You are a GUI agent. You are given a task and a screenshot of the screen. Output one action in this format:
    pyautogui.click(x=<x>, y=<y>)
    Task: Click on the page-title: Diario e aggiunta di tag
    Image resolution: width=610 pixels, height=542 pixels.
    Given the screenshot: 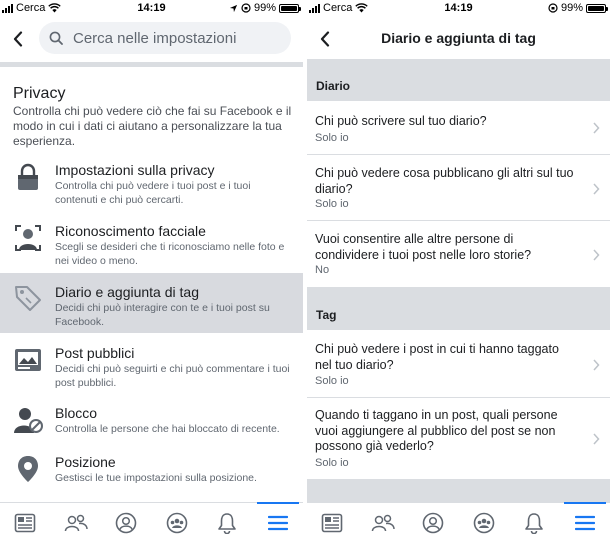 What is the action you would take?
    pyautogui.click(x=458, y=38)
    